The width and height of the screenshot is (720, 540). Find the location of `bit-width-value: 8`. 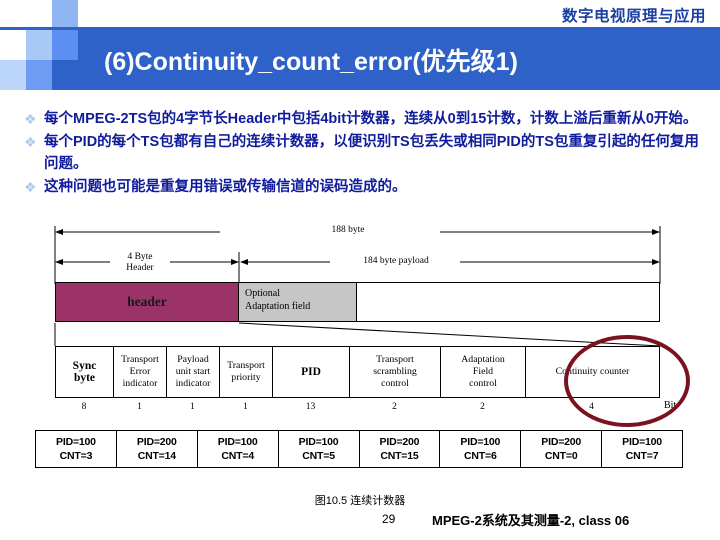

bit-width-value: 8 is located at coordinates (84, 407).